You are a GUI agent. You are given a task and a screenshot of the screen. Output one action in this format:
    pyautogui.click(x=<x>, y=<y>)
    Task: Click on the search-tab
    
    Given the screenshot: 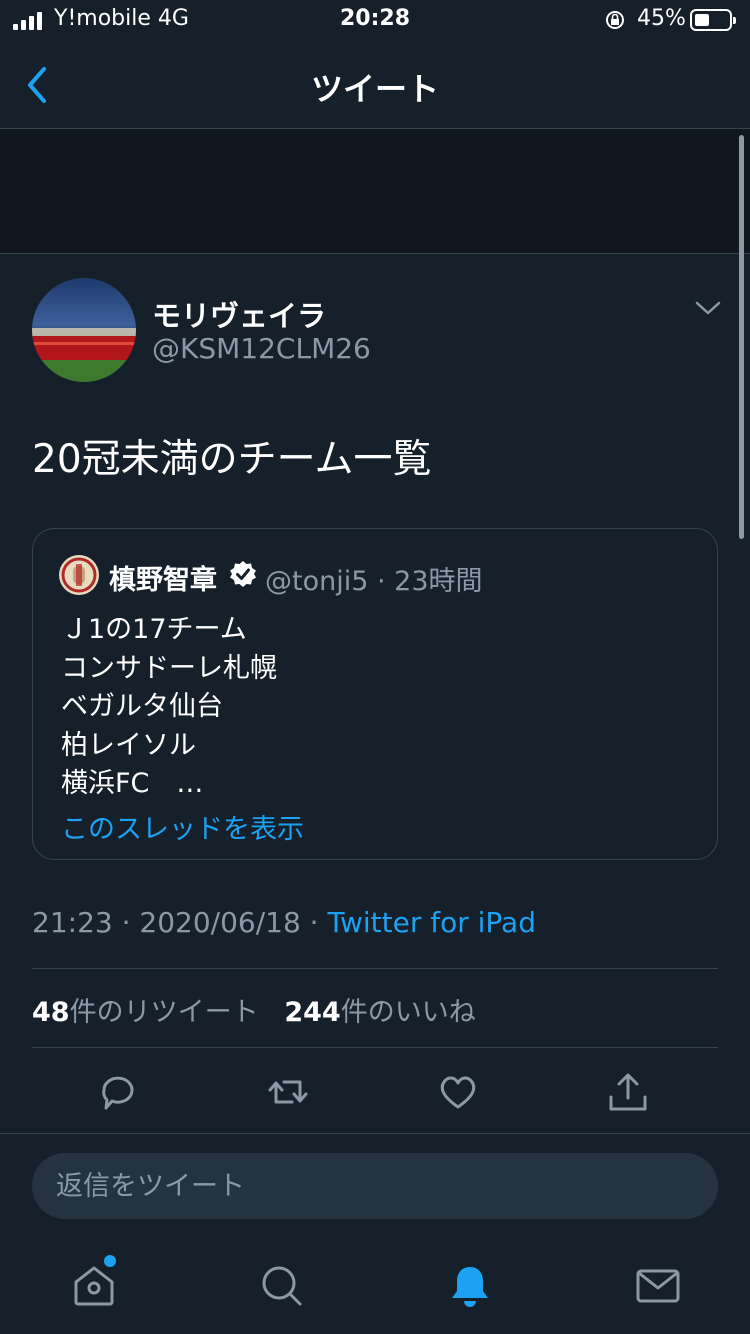 What is the action you would take?
    pyautogui.click(x=282, y=1286)
    